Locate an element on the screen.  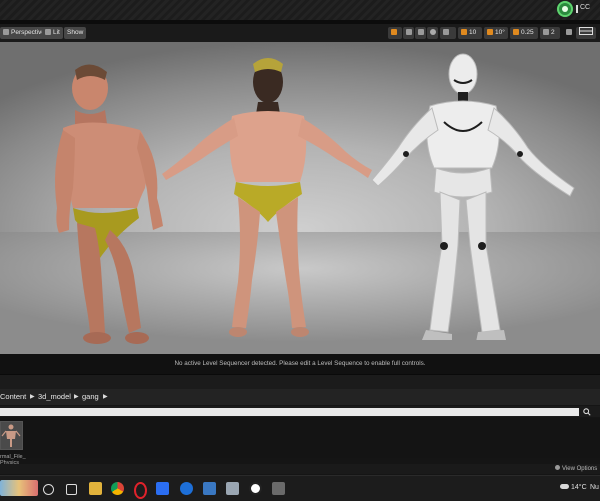
surface-snap-icon is located at coordinates (446, 32).